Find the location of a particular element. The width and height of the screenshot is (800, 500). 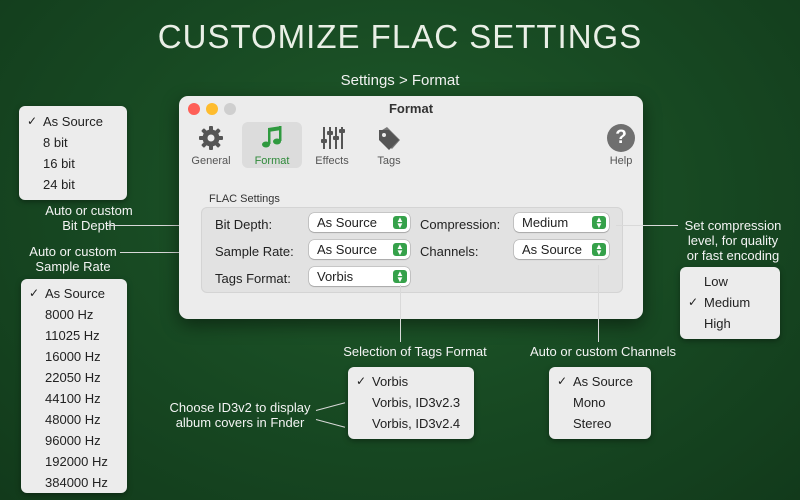

bit-depth-label: Bit Depth: is located at coordinates (244, 224).